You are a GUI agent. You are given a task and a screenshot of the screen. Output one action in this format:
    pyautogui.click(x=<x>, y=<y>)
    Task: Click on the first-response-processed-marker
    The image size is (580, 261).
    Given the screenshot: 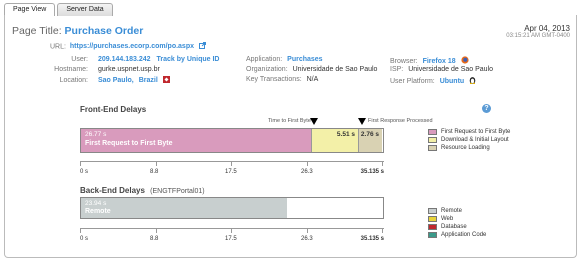 What is the action you would take?
    pyautogui.click(x=362, y=121)
    